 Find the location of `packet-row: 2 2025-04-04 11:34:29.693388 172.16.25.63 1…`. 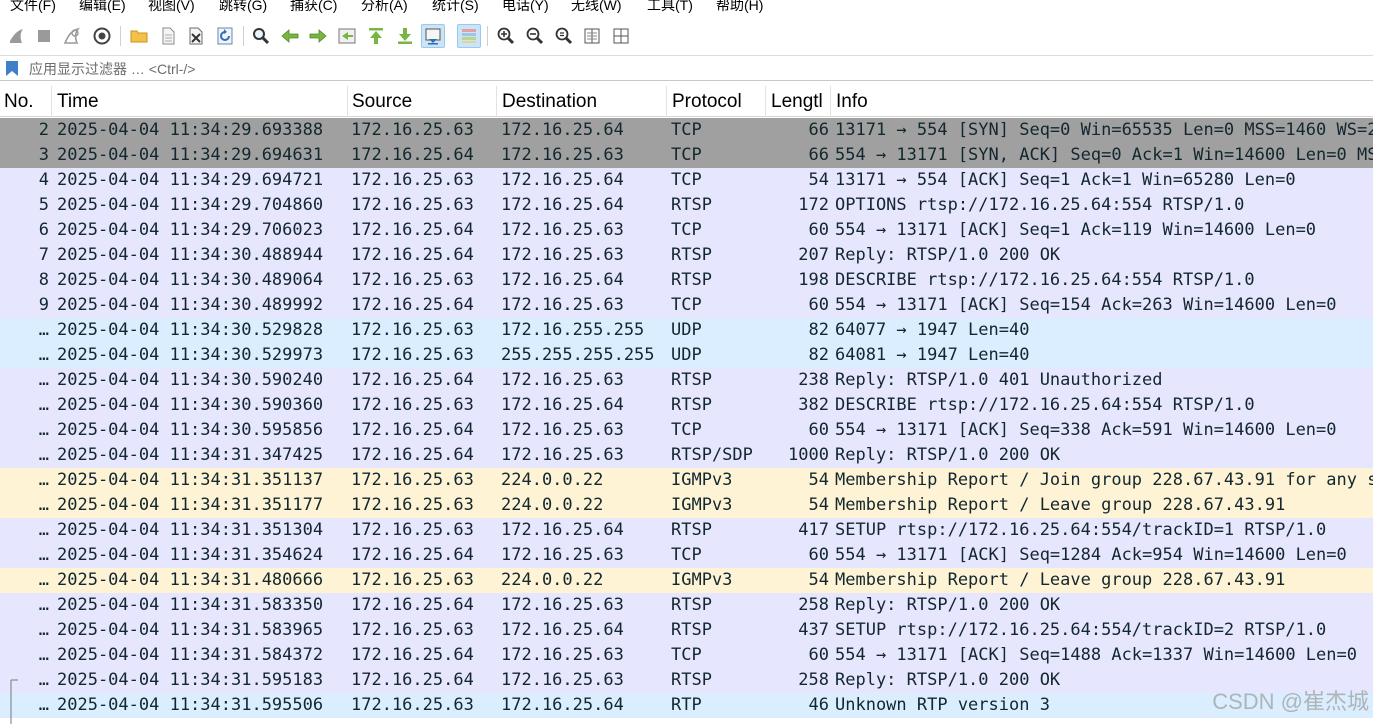

packet-row: 2 2025-04-04 11:34:29.693388 172.16.25.63 1… is located at coordinates (686, 130).